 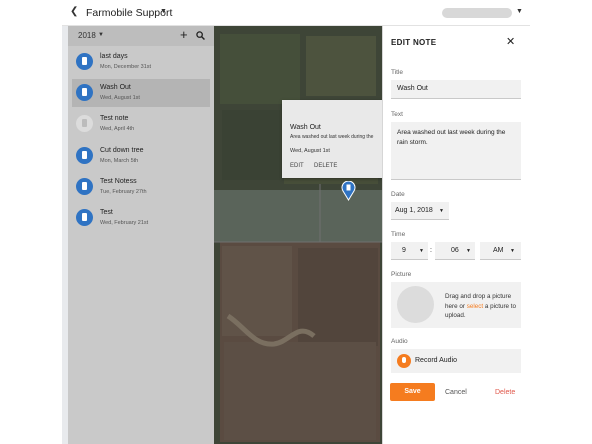 I want to click on list-item: last days Mon, December 31st, so click(x=141, y=62).